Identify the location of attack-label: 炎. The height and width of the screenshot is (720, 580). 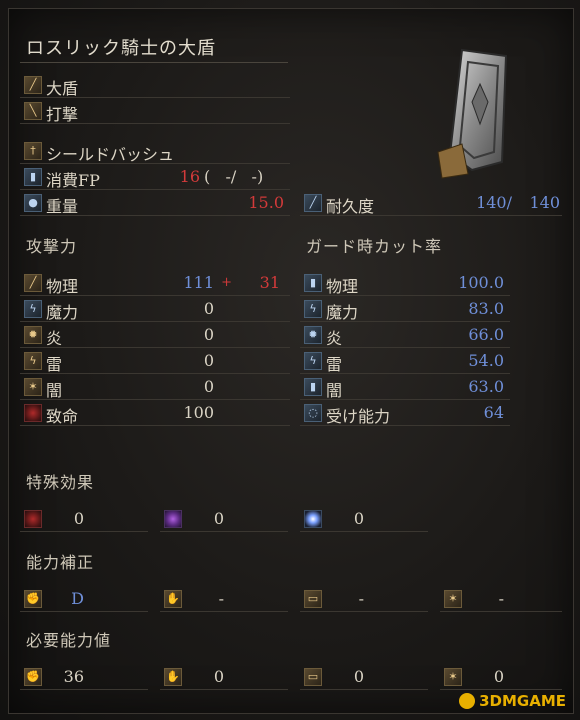
(54, 338).